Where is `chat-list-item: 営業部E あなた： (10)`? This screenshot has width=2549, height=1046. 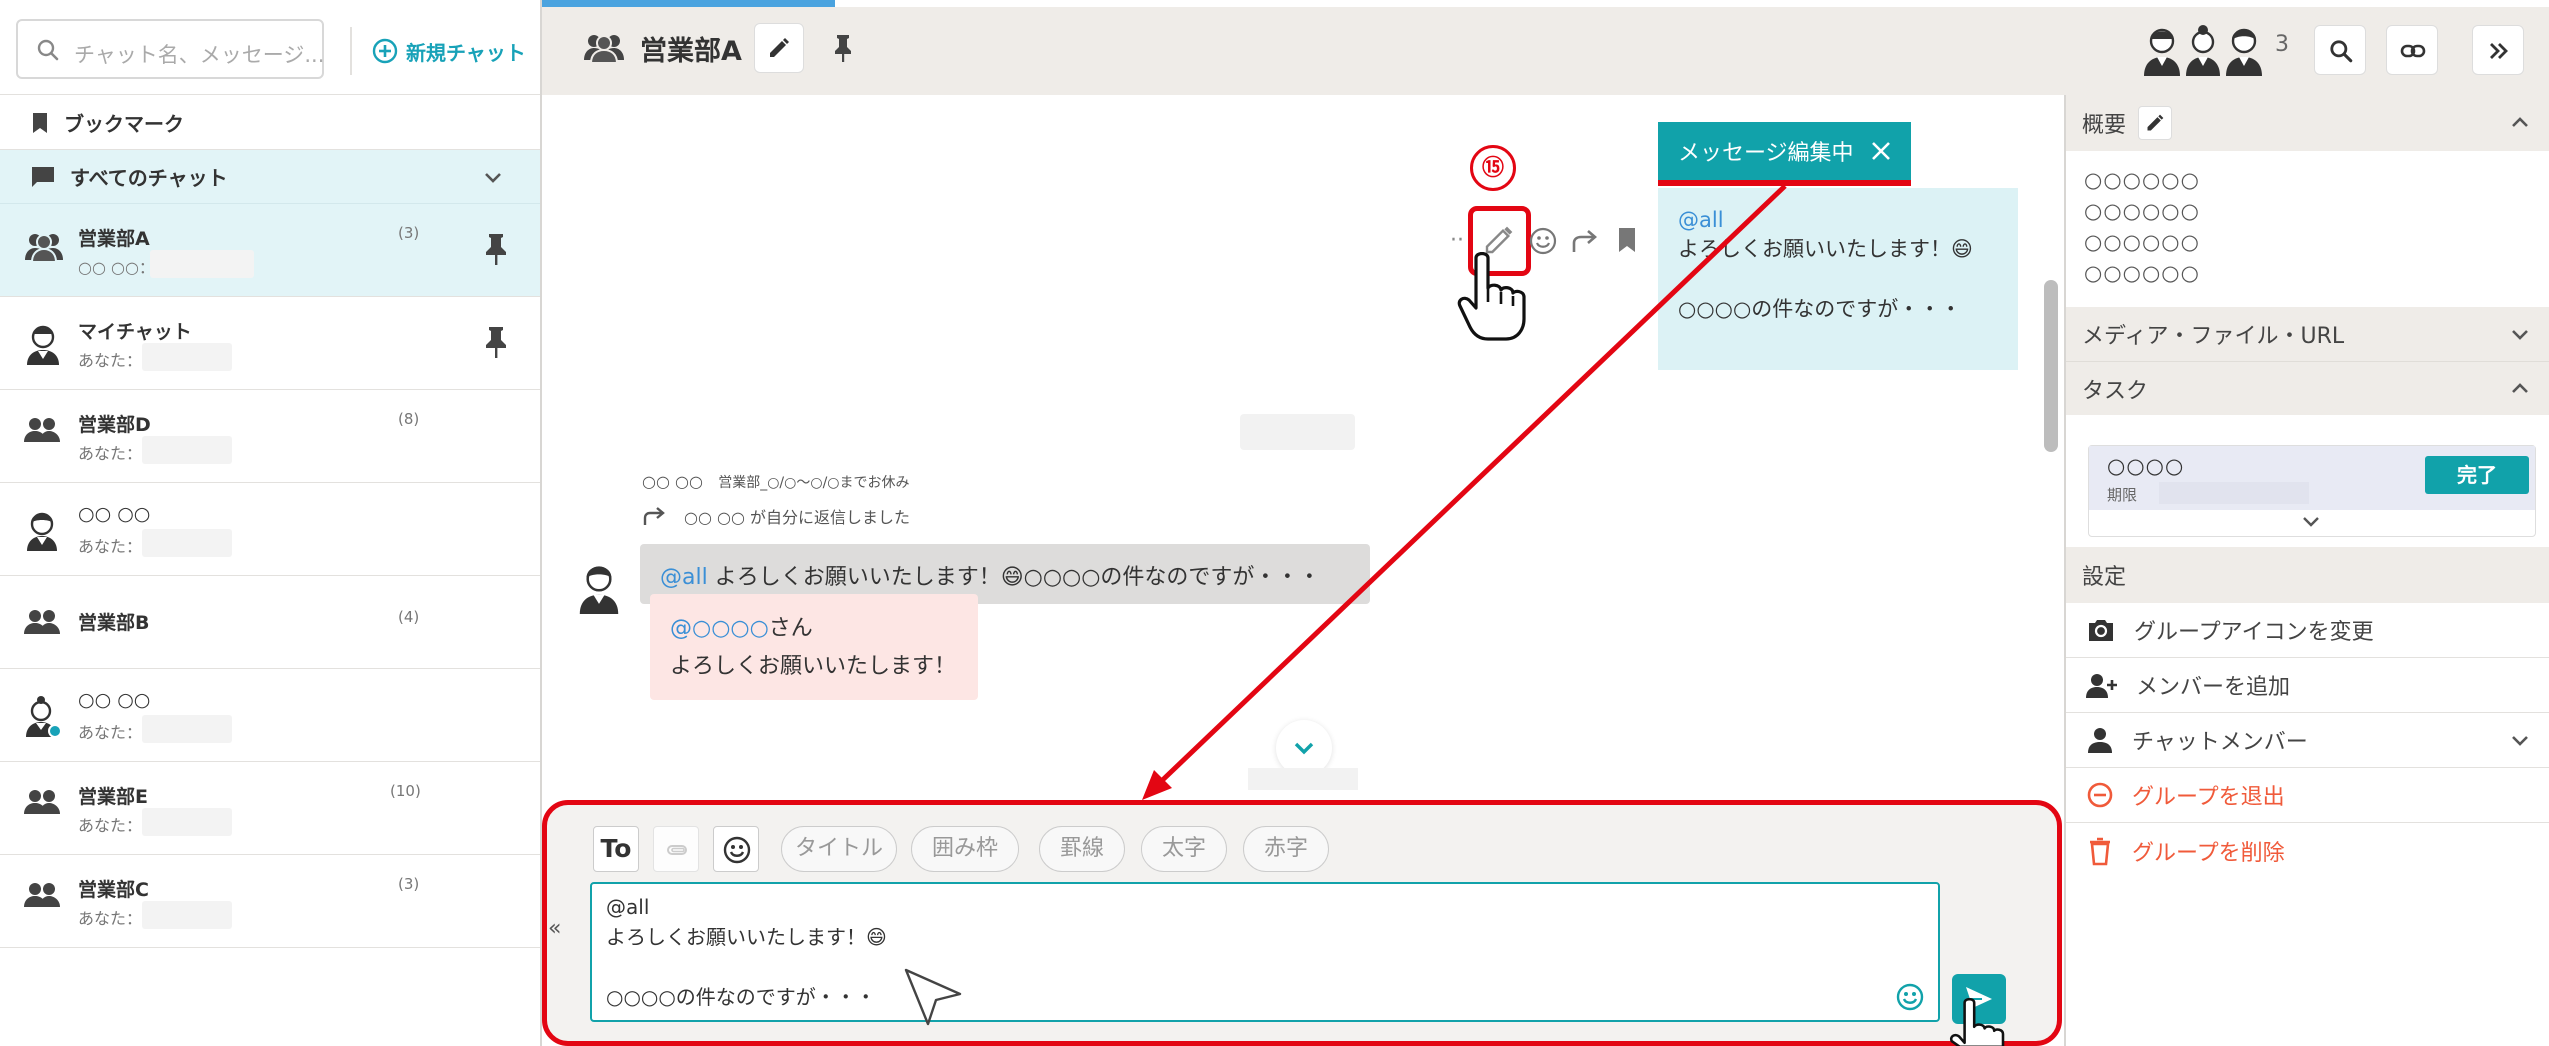
chat-list-item: 営業部E あなた： (10) is located at coordinates (270, 808).